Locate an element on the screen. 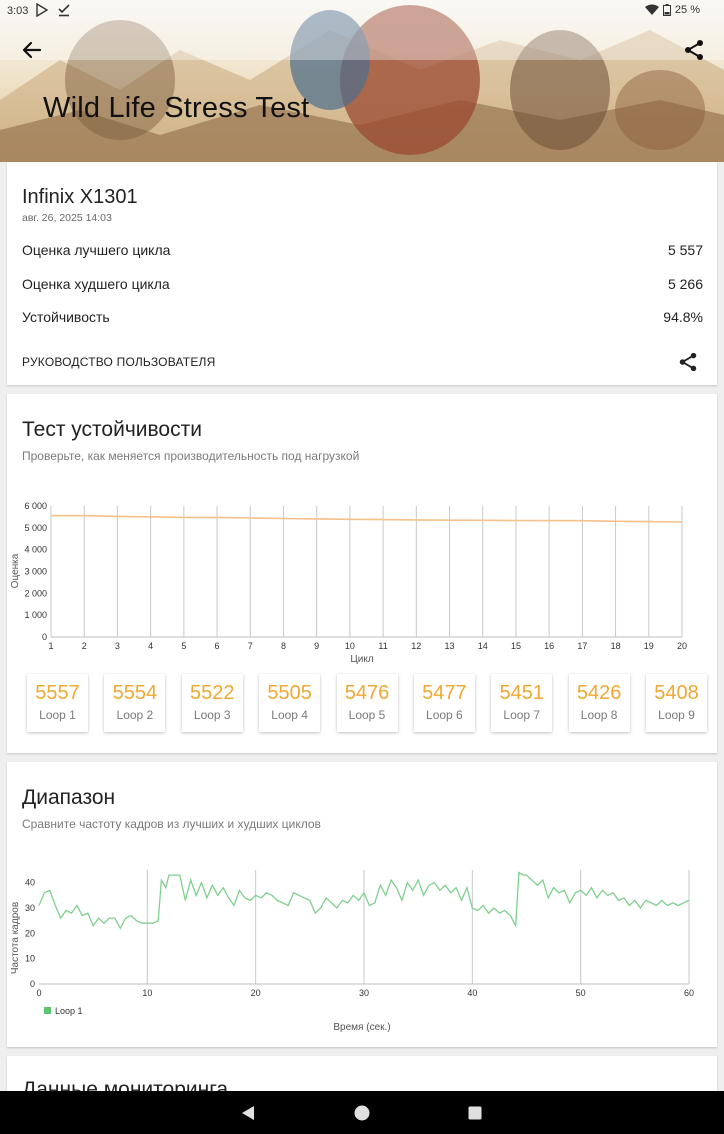 Image resolution: width=724 pixels, height=1134 pixels. x-tick-label: 9 is located at coordinates (316, 646).